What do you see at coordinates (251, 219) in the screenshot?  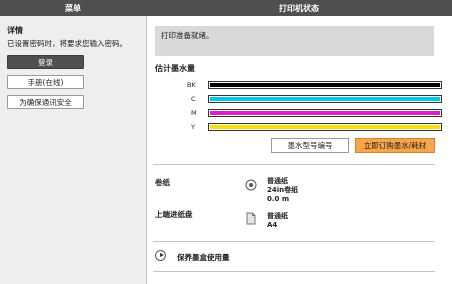 I see `sheet-paper-icon` at bounding box center [251, 219].